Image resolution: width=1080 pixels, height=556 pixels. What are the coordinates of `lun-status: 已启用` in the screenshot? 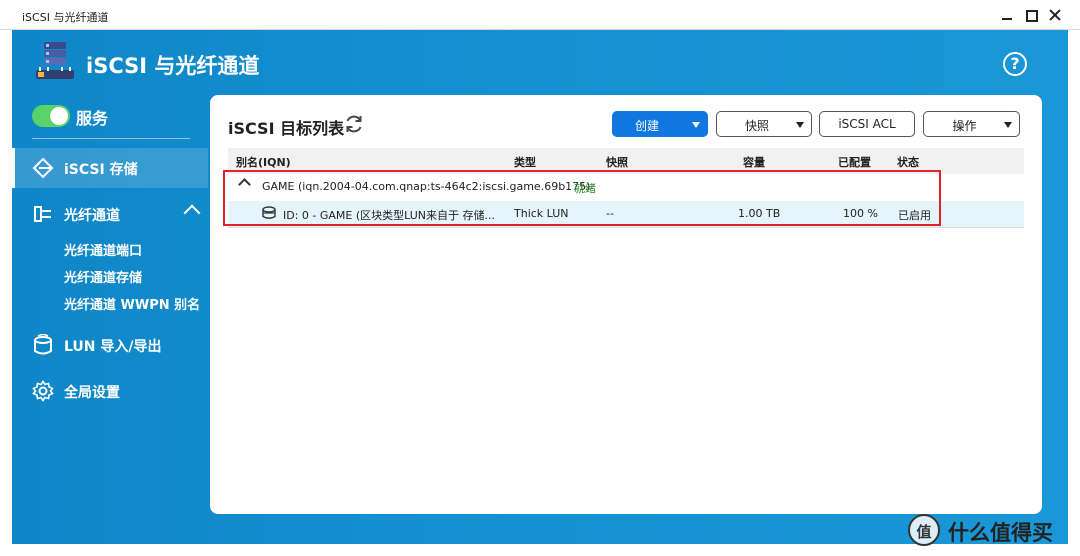 It's located at (914, 215).